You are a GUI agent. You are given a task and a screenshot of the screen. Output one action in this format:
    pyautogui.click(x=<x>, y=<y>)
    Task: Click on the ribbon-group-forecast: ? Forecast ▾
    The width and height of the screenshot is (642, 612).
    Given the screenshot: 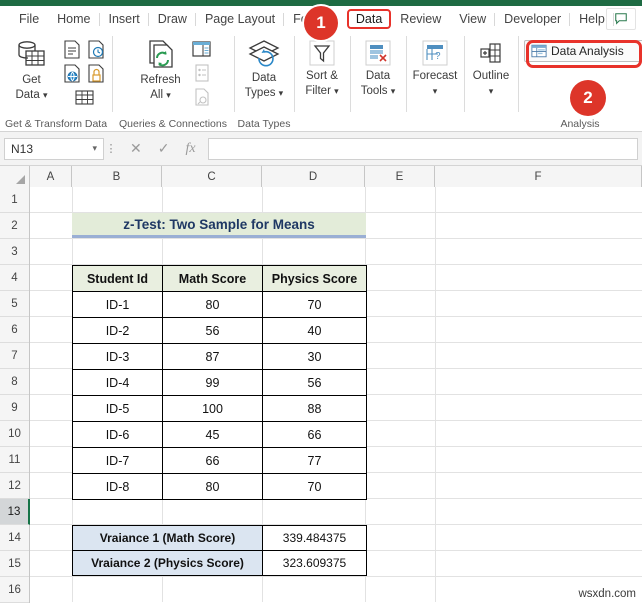 What is the action you would take?
    pyautogui.click(x=435, y=81)
    